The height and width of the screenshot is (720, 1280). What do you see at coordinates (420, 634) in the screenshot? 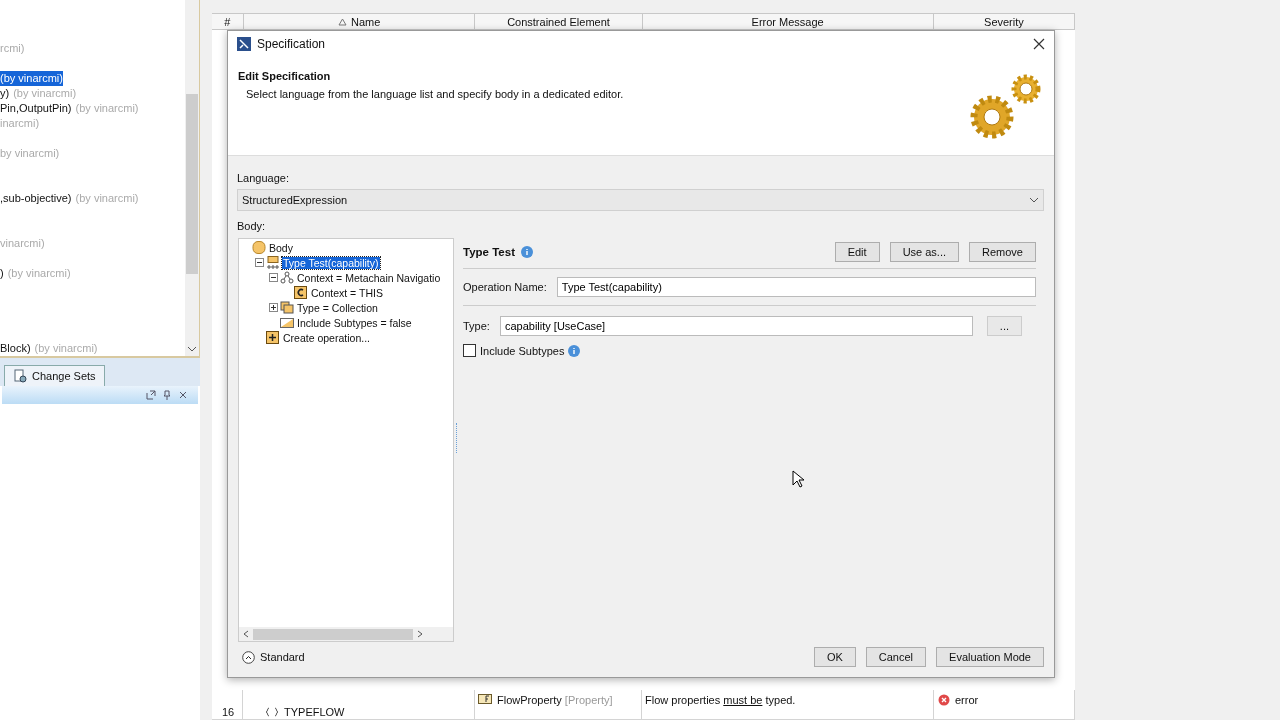
I see `scroll-right-icon` at bounding box center [420, 634].